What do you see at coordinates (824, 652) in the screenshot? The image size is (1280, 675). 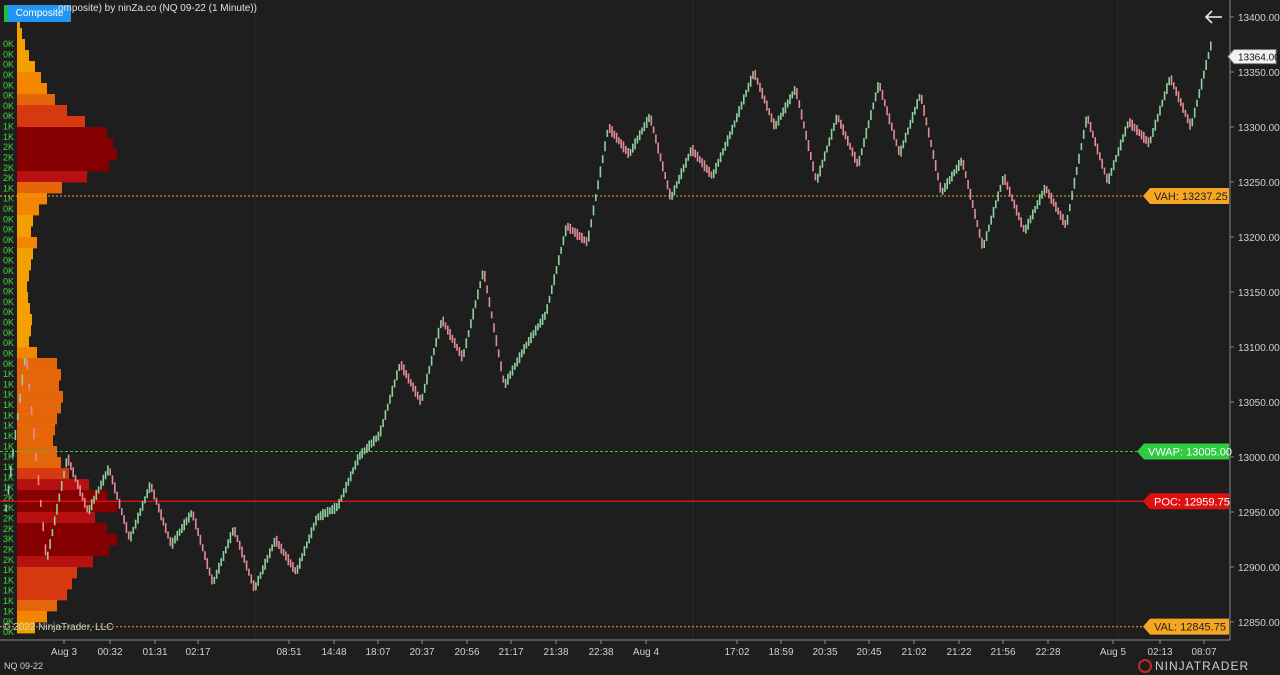 I see `x-tick-label: 20:35` at bounding box center [824, 652].